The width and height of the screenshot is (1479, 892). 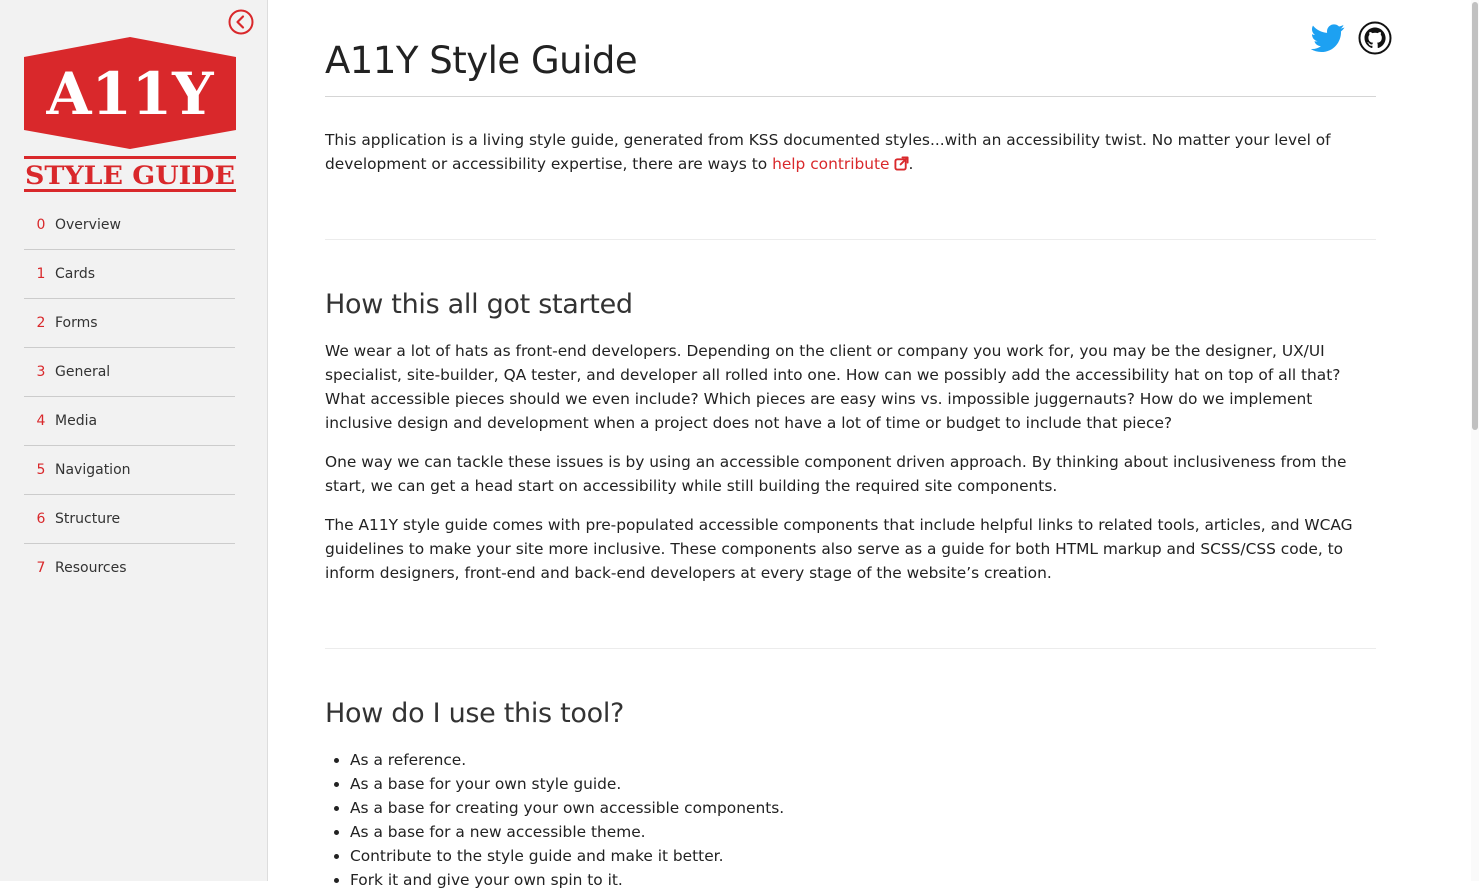 I want to click on nav-label: Structure, so click(x=88, y=519).